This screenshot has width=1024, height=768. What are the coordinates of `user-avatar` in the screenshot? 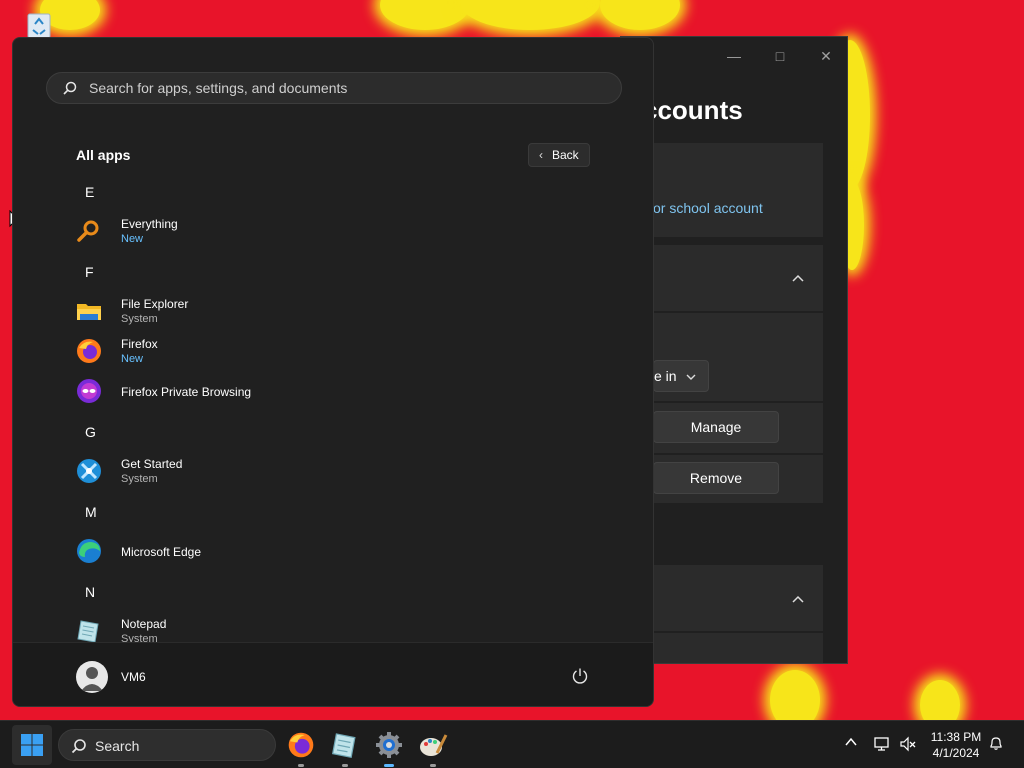 It's located at (92, 677).